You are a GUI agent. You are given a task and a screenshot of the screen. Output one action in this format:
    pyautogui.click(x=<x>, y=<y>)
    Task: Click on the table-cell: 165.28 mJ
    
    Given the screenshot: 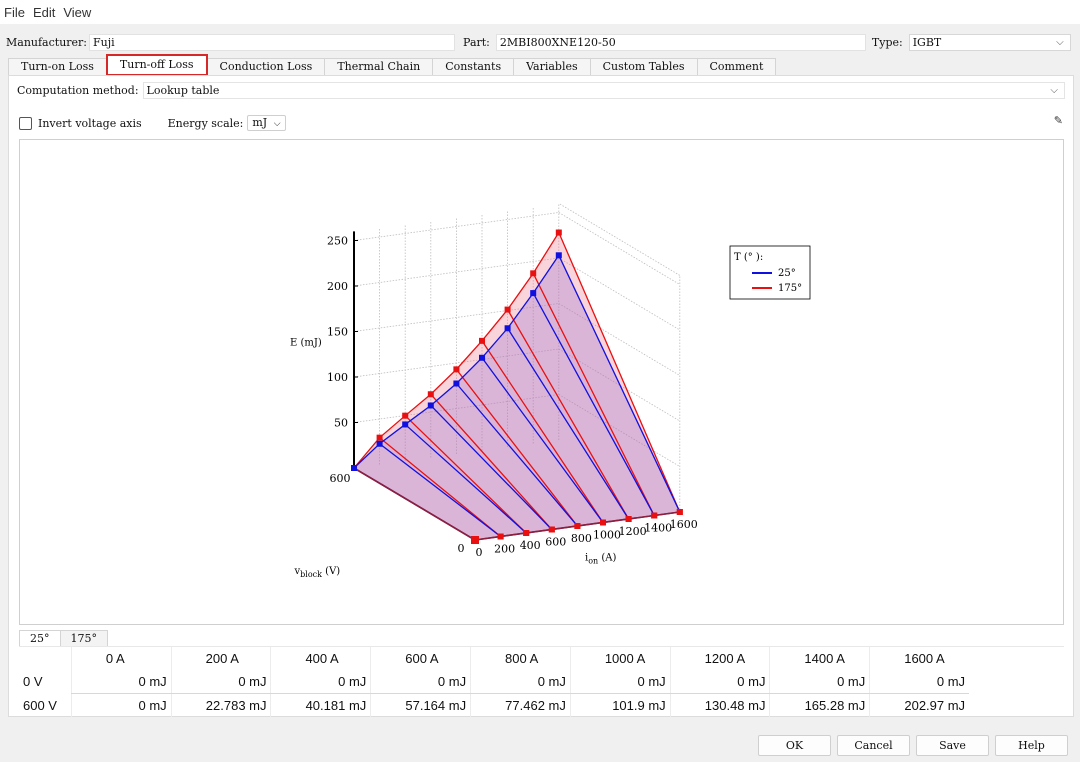 What is the action you would take?
    pyautogui.click(x=819, y=705)
    